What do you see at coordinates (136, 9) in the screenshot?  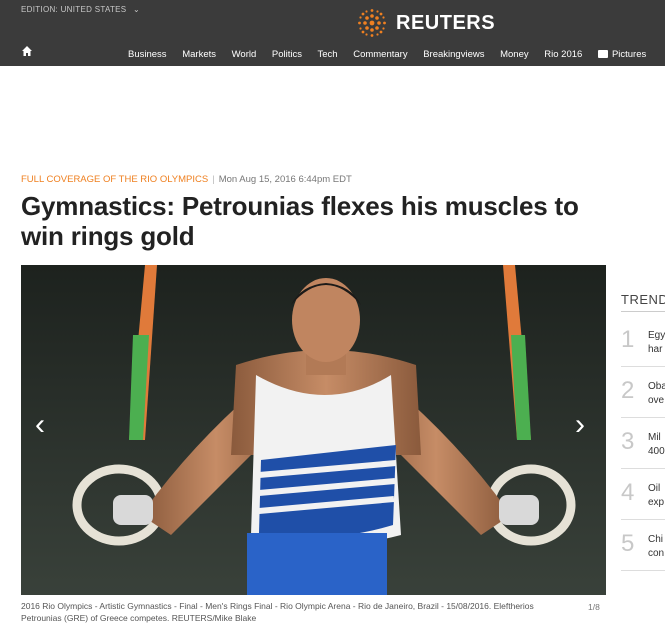 I see `chevron-down-icon: ⌄` at bounding box center [136, 9].